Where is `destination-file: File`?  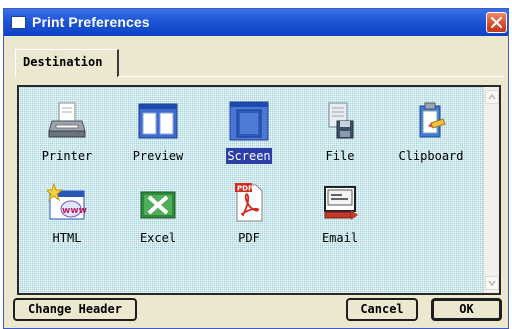 destination-file: File is located at coordinates (340, 136).